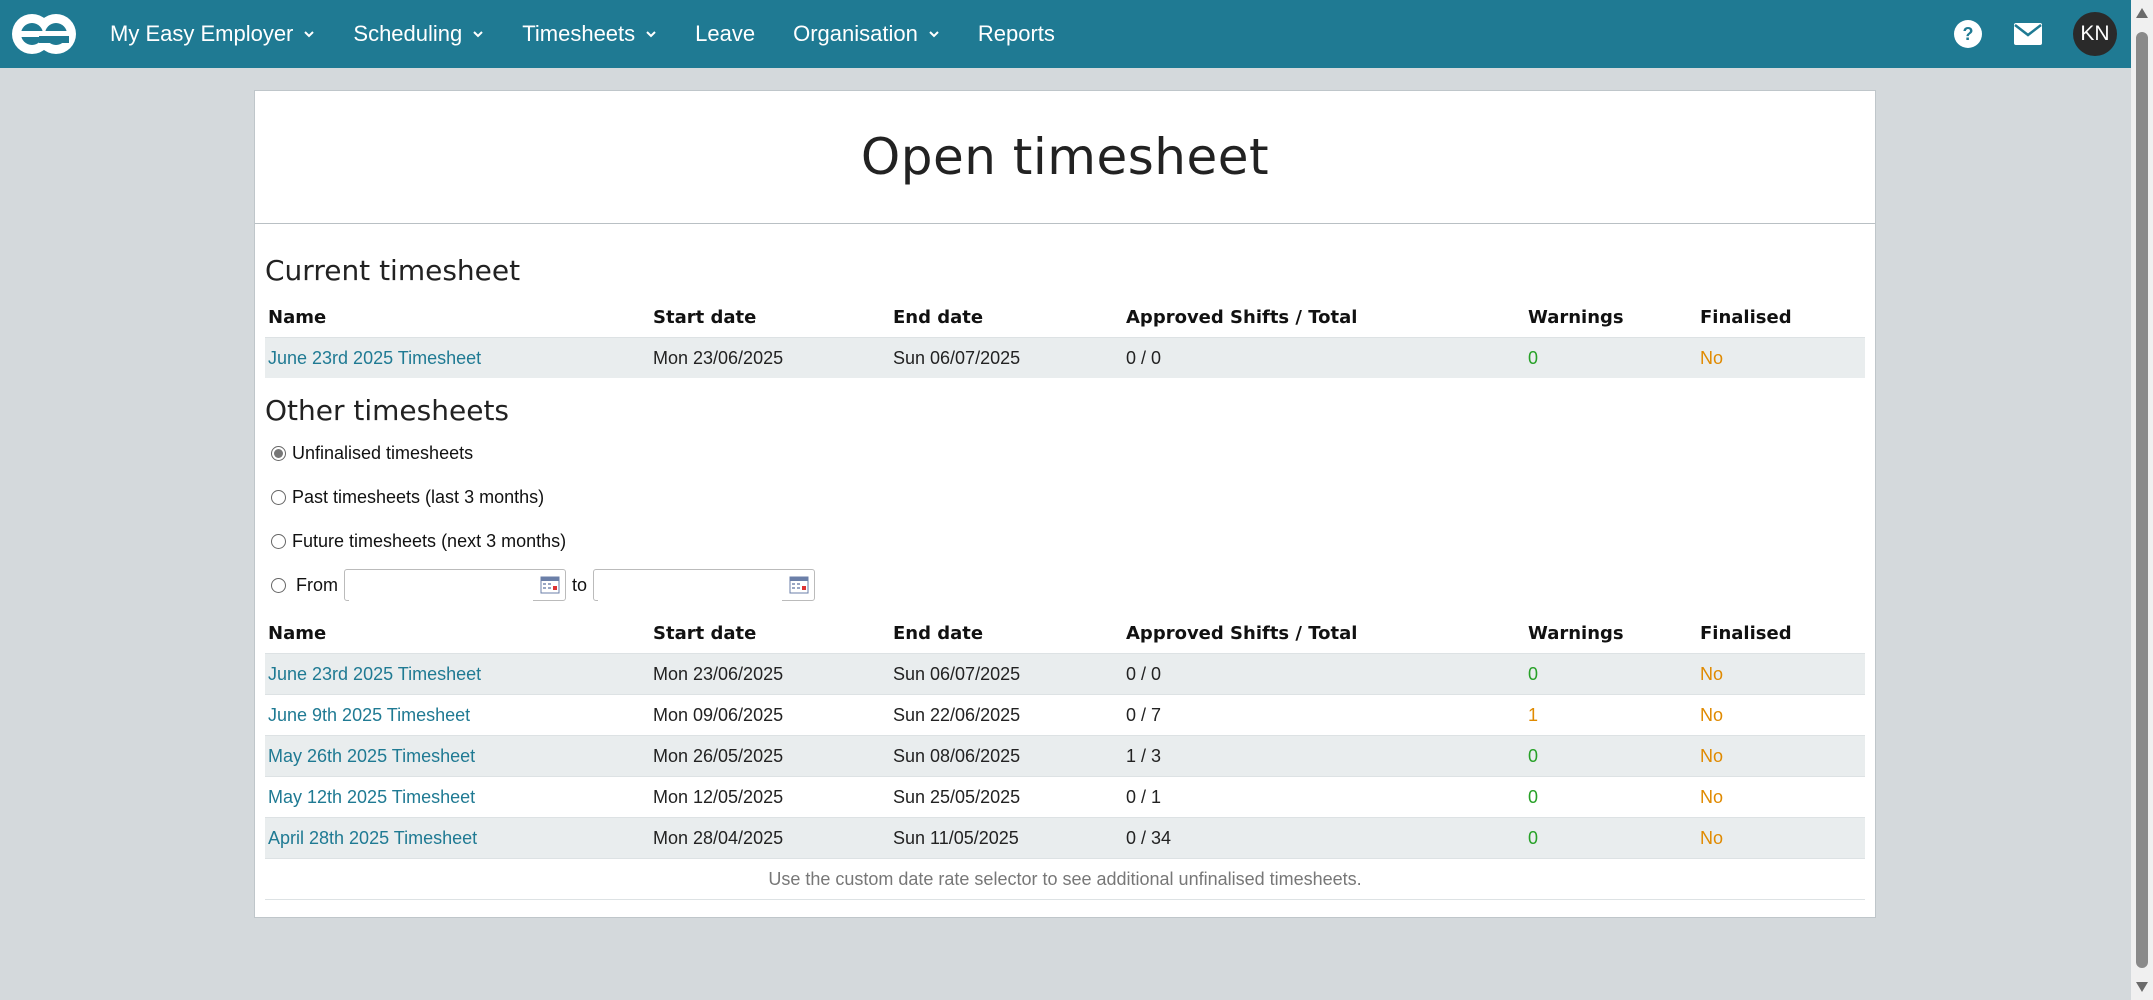  What do you see at coordinates (393, 270) in the screenshot?
I see `current-timesheet-heading: Current timesheet` at bounding box center [393, 270].